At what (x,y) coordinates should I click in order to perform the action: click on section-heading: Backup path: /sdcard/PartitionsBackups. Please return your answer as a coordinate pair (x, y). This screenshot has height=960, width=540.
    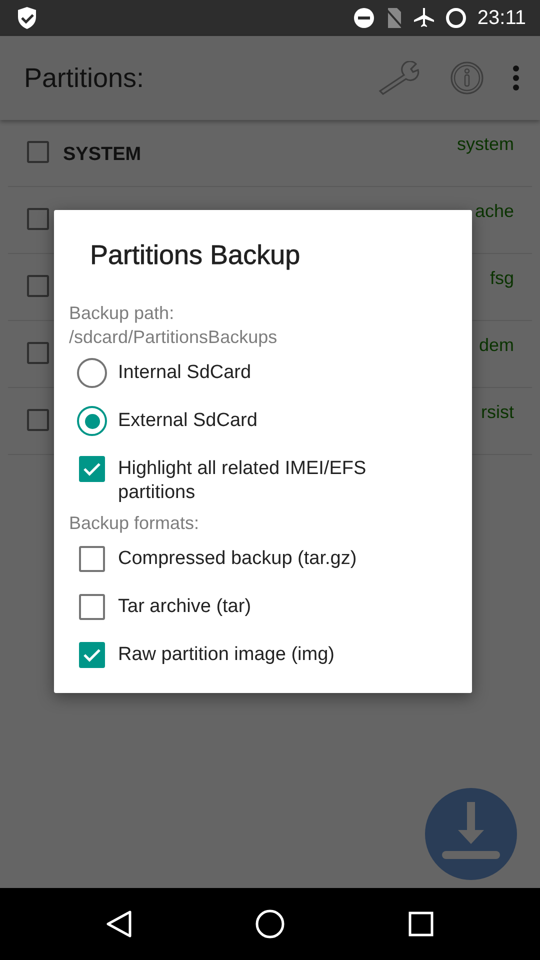
    Looking at the image, I should click on (173, 325).